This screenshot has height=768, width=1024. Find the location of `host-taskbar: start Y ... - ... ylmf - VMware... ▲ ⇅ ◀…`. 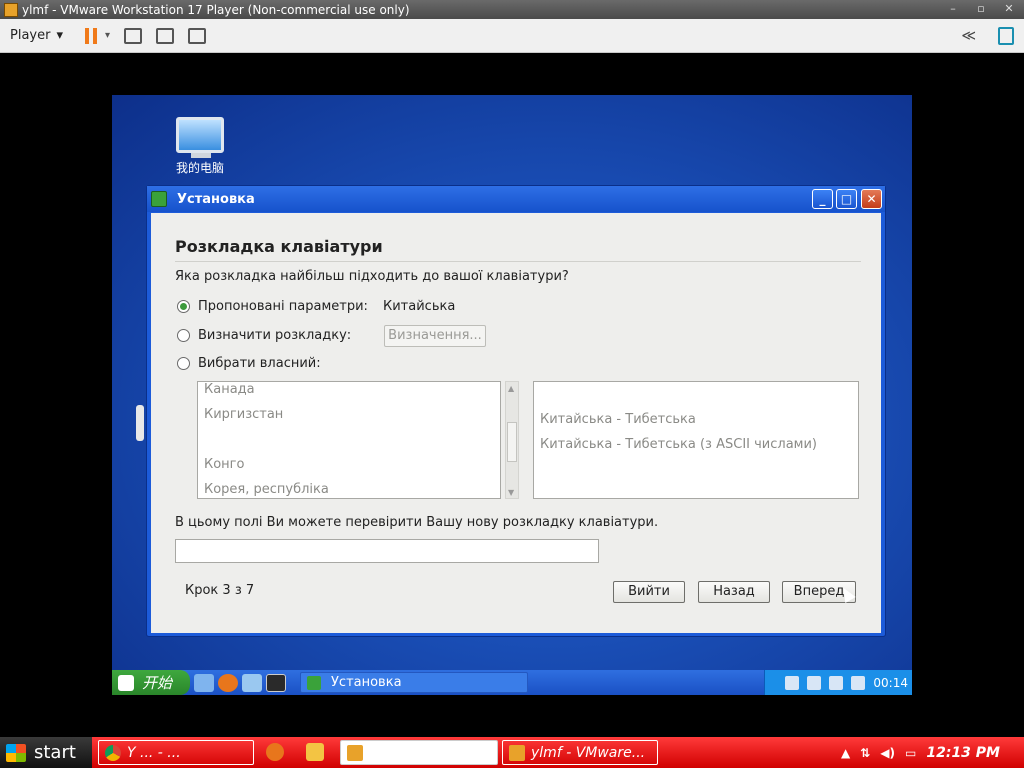

host-taskbar: start Y ... - ... ylmf - VMware... ▲ ⇅ ◀… is located at coordinates (512, 752).